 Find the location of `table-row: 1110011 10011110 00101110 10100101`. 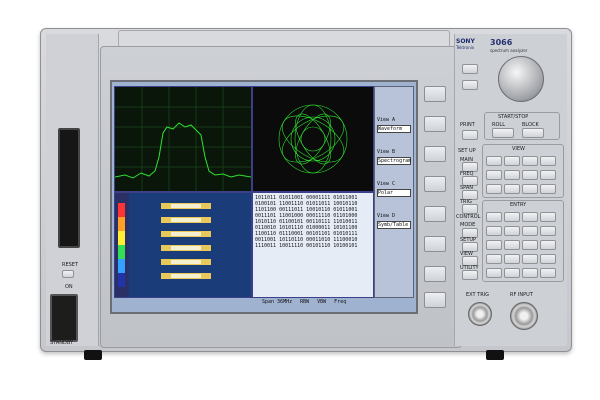

table-row: 1110011 10011110 00101110 10100101 is located at coordinates (306, 246).